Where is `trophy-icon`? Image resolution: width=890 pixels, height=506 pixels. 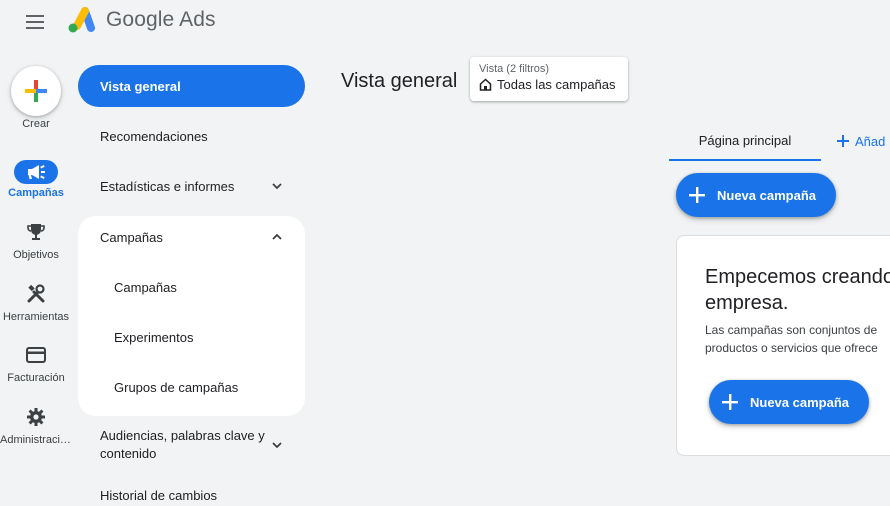 trophy-icon is located at coordinates (36, 232).